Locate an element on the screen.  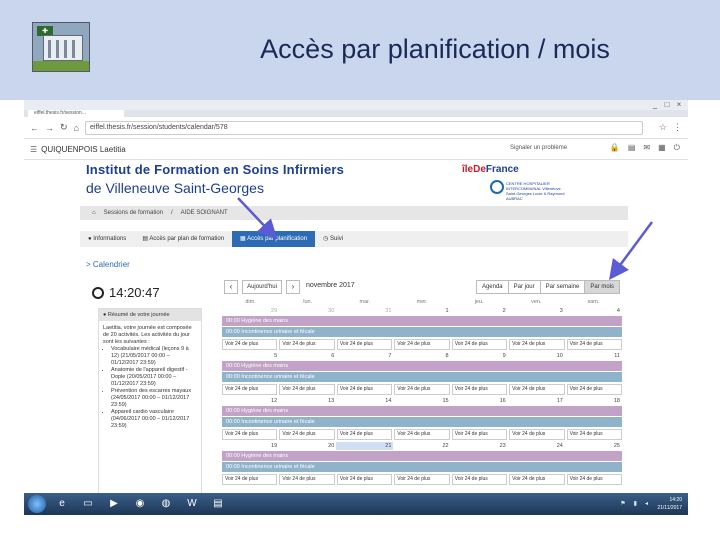
tab-suivi: ◷ Suivi is located at coordinates (333, 239).